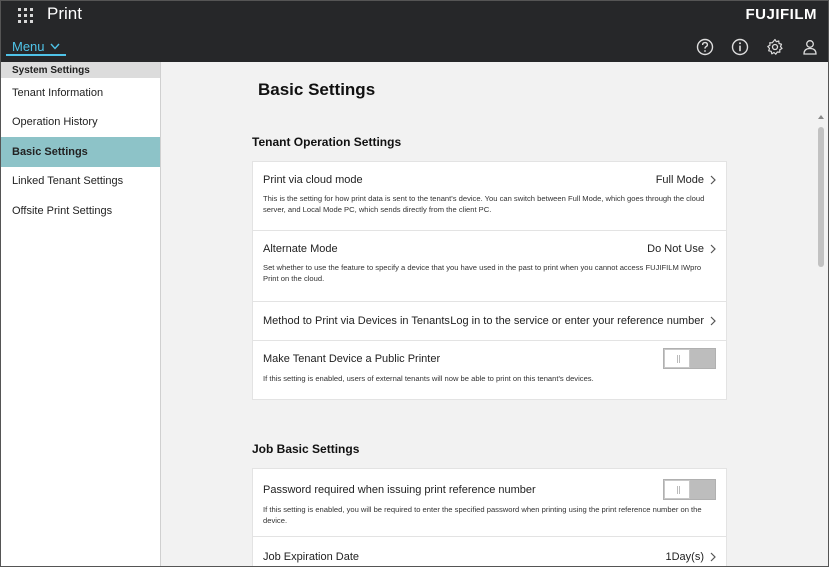  Describe the element at coordinates (306, 449) in the screenshot. I see `section-title-job-basic: Job Basic Settings` at that location.